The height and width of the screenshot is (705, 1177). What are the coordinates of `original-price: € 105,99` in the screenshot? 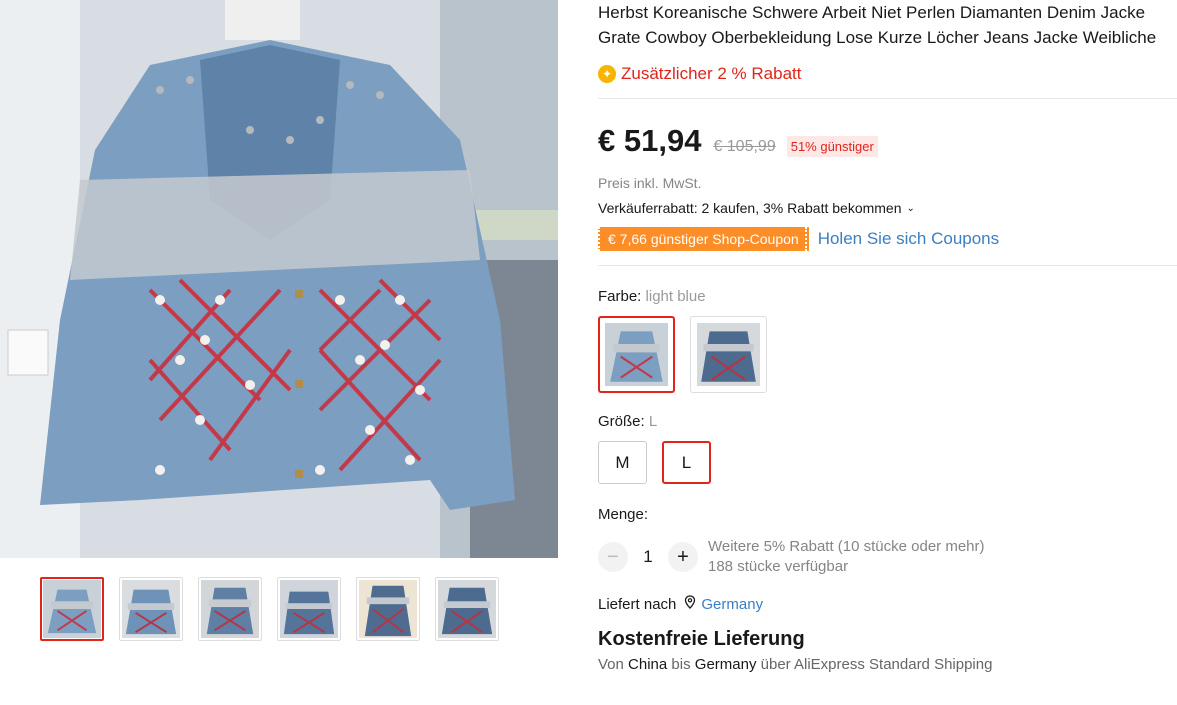 It's located at (744, 146).